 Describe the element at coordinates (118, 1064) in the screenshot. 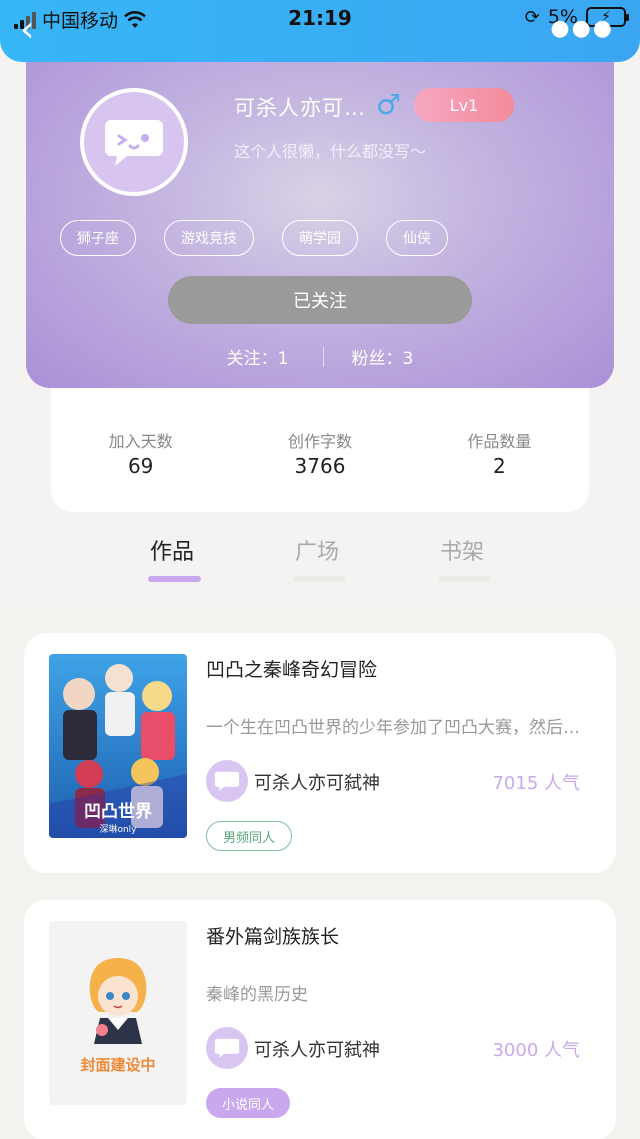

I see `cover-placeholder-text: 封面建设中` at that location.